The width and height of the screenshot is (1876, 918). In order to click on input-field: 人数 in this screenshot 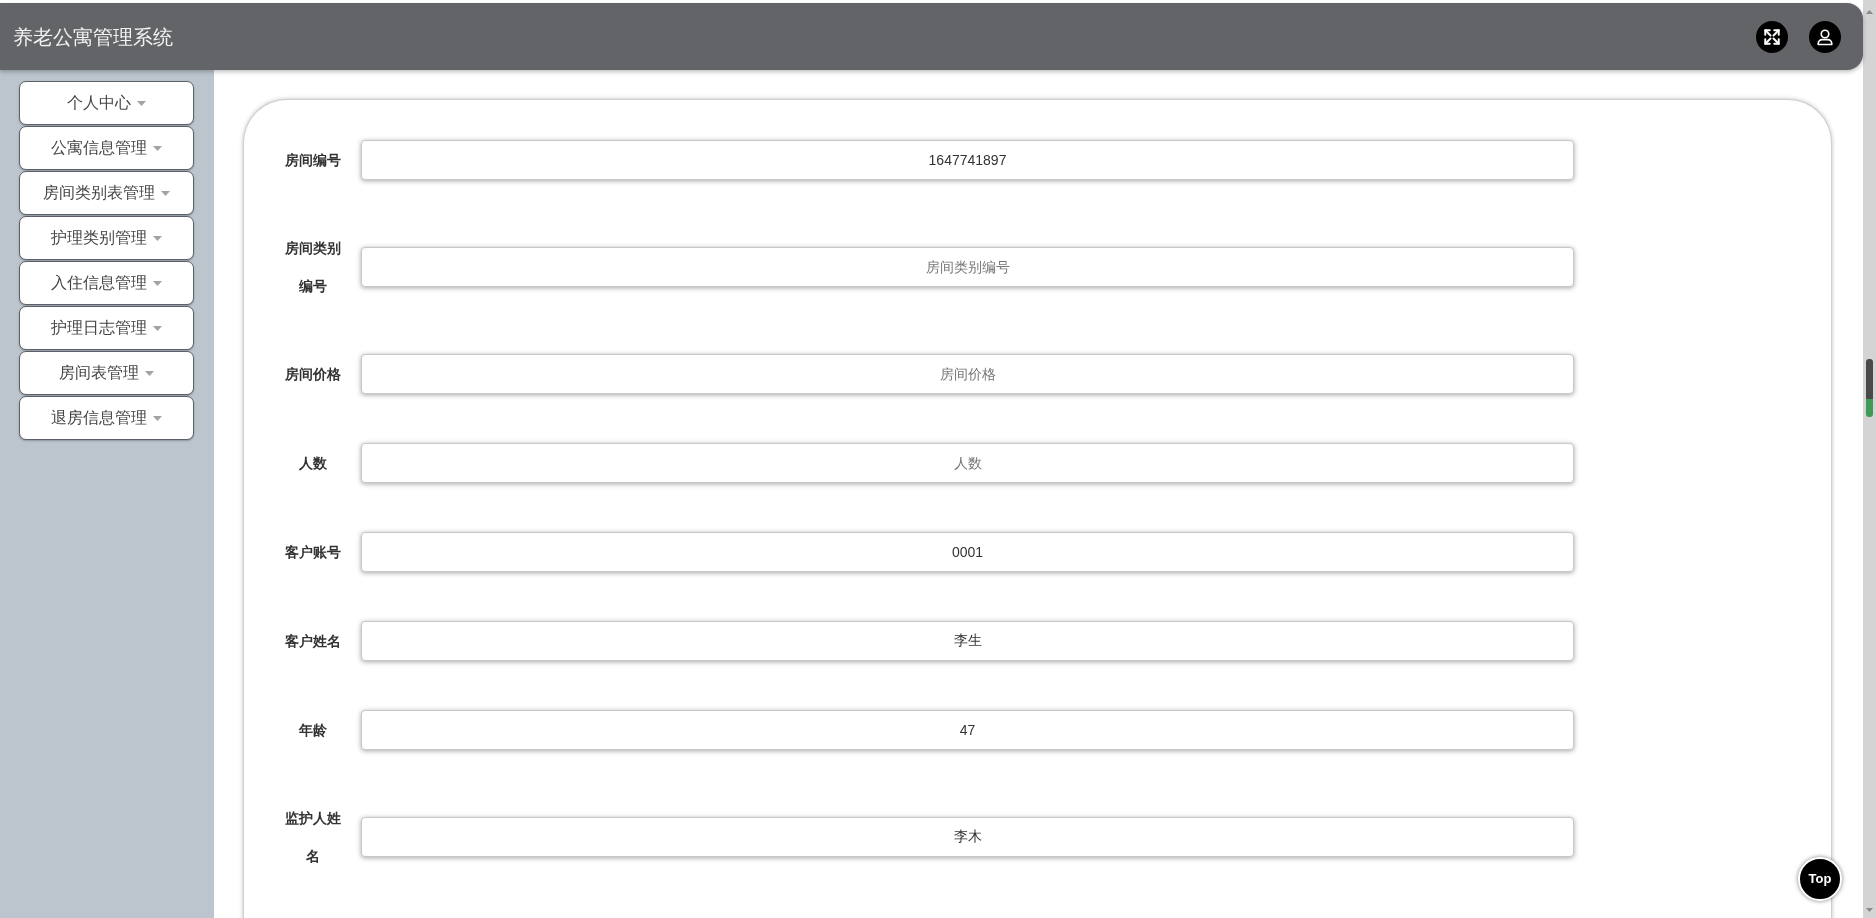, I will do `click(967, 463)`.